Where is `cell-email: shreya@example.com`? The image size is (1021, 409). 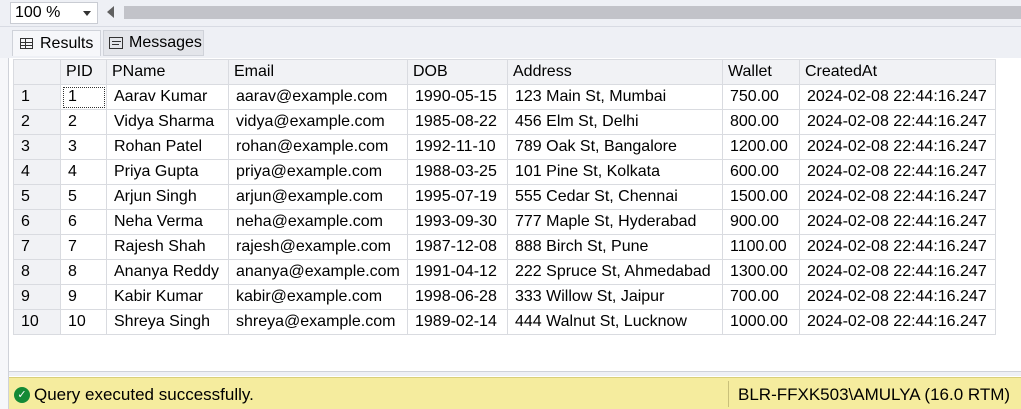 cell-email: shreya@example.com is located at coordinates (318, 322).